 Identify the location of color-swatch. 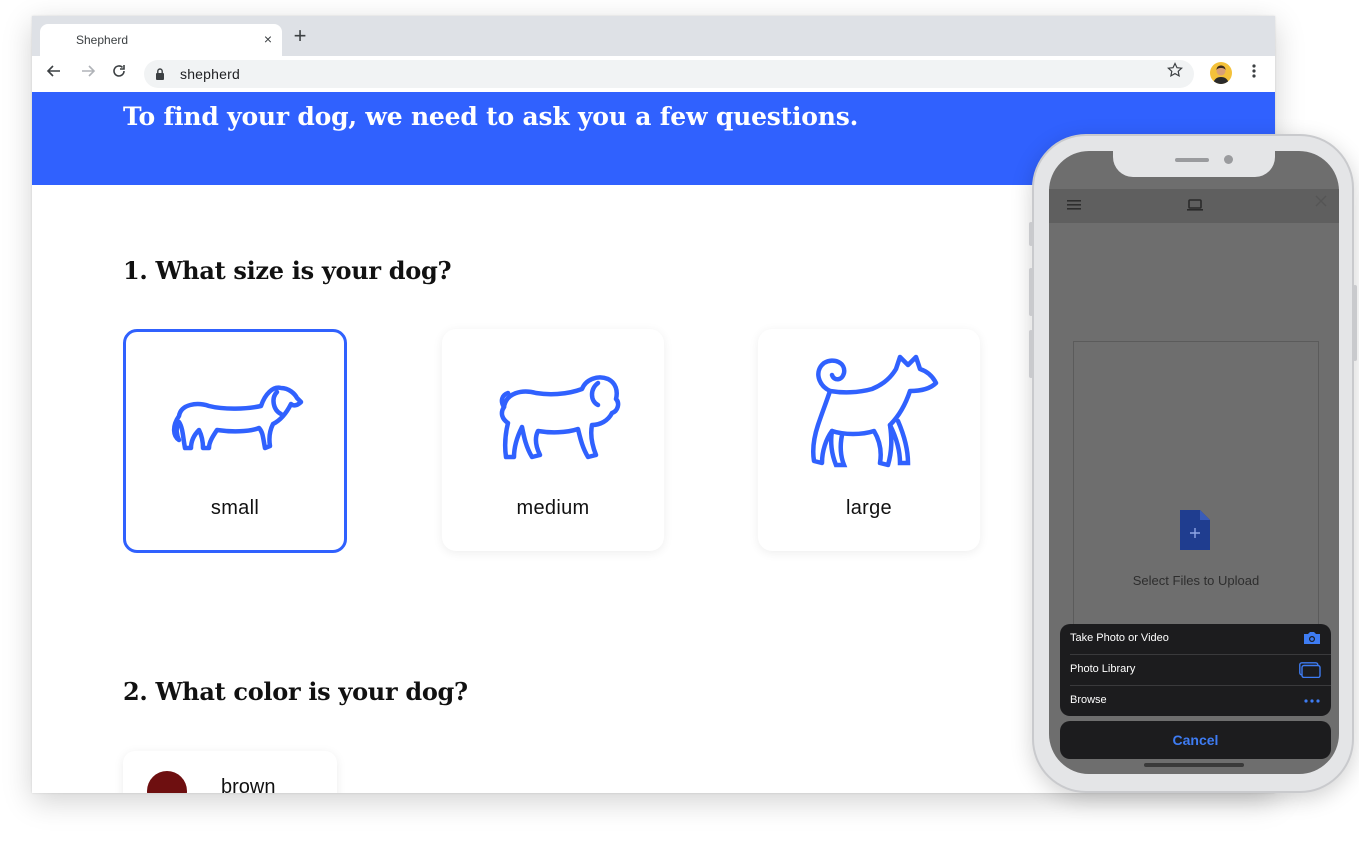
(167, 782).